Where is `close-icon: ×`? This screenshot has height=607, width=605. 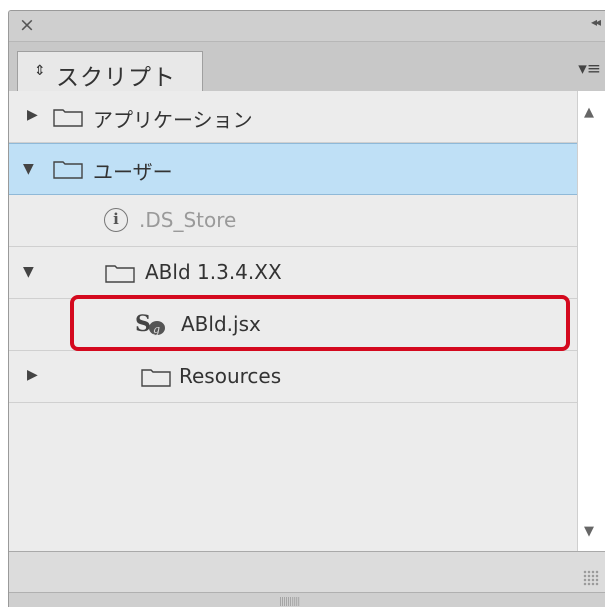
close-icon: × is located at coordinates (27, 25).